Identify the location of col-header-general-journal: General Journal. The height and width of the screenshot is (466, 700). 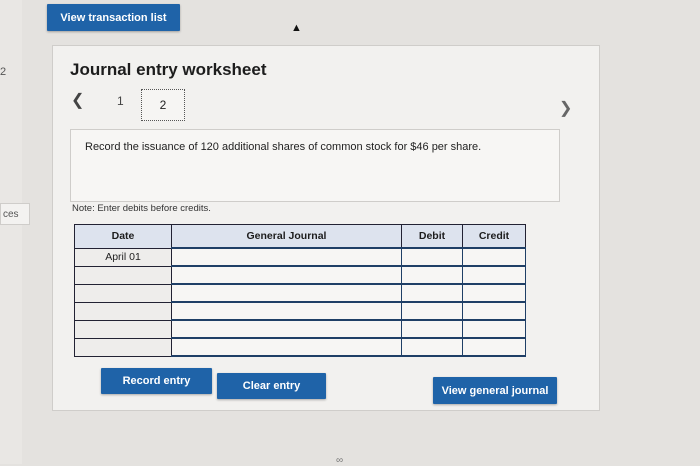
(286, 236).